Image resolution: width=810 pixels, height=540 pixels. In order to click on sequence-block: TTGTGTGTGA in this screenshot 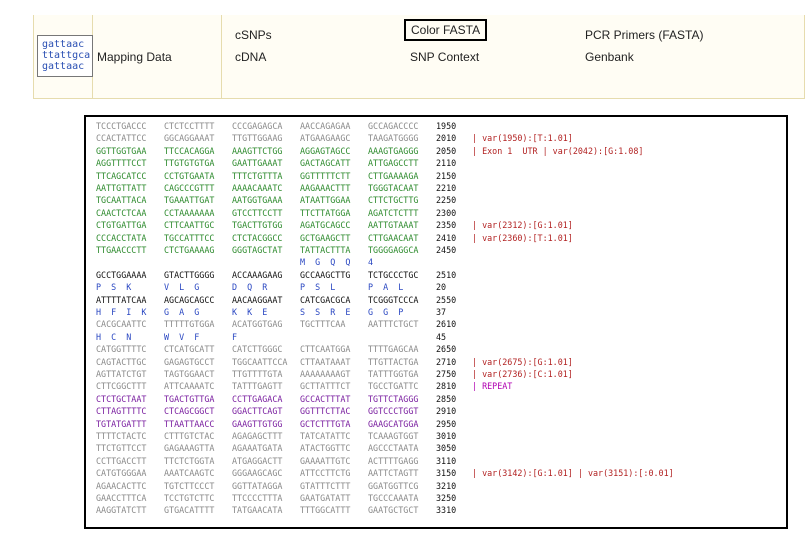, I will do `click(189, 163)`.